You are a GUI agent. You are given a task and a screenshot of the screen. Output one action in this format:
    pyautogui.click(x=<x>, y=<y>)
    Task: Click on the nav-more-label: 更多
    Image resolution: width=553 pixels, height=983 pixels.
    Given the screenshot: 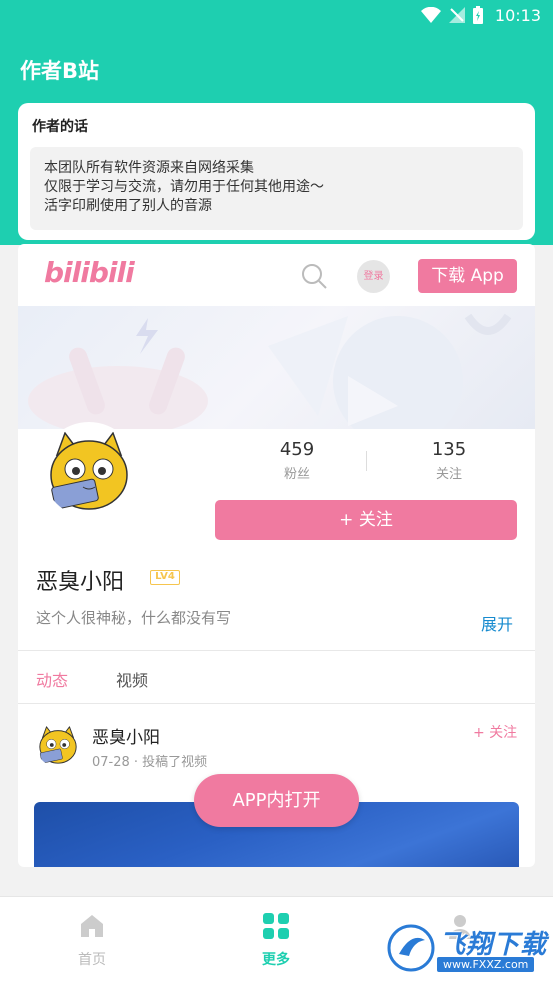 What is the action you would take?
    pyautogui.click(x=276, y=960)
    